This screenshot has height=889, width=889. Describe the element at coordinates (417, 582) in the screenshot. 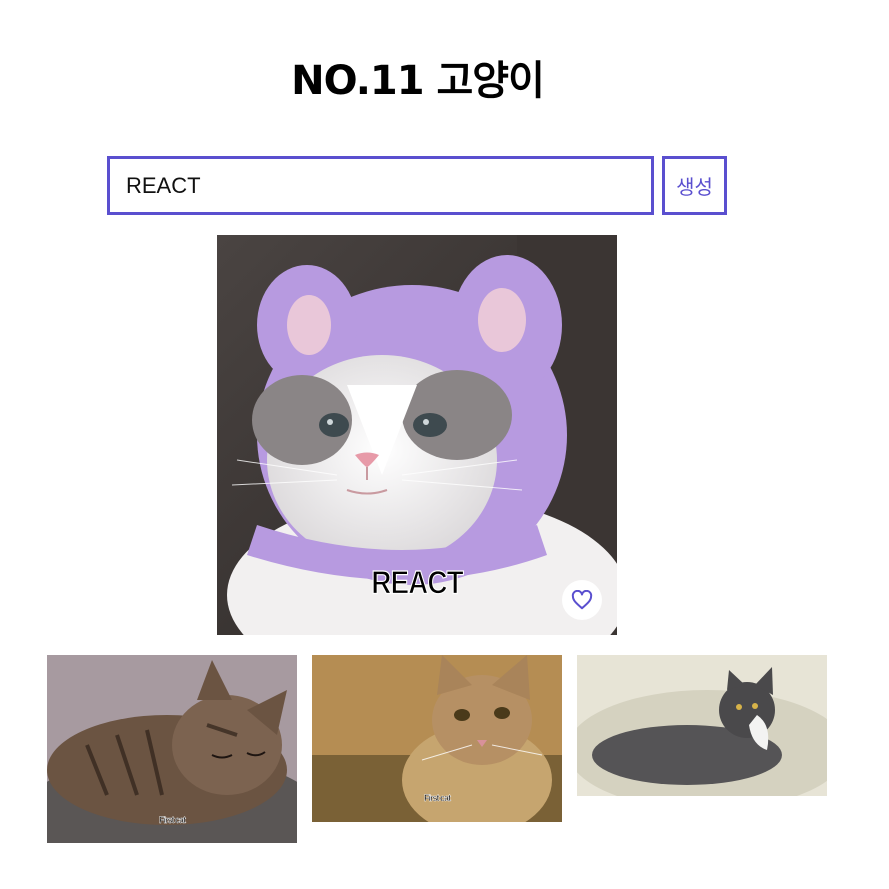

I see `main-caption: REACT` at that location.